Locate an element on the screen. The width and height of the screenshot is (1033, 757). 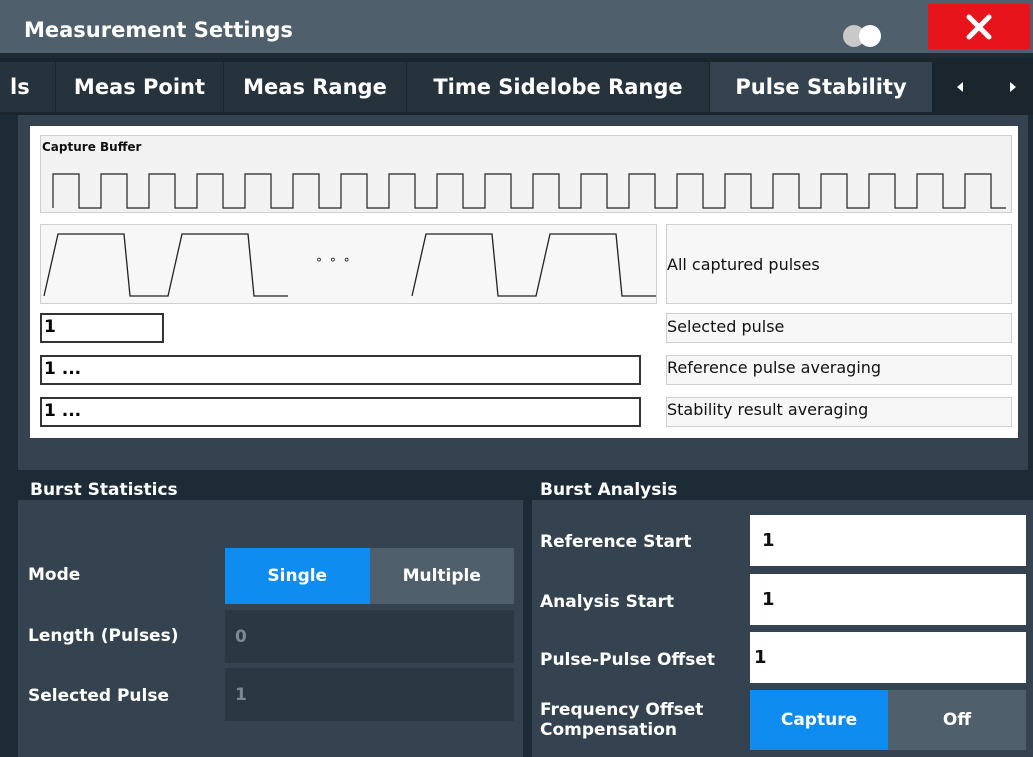
mode-toggle: Single Multiple is located at coordinates (369, 576).